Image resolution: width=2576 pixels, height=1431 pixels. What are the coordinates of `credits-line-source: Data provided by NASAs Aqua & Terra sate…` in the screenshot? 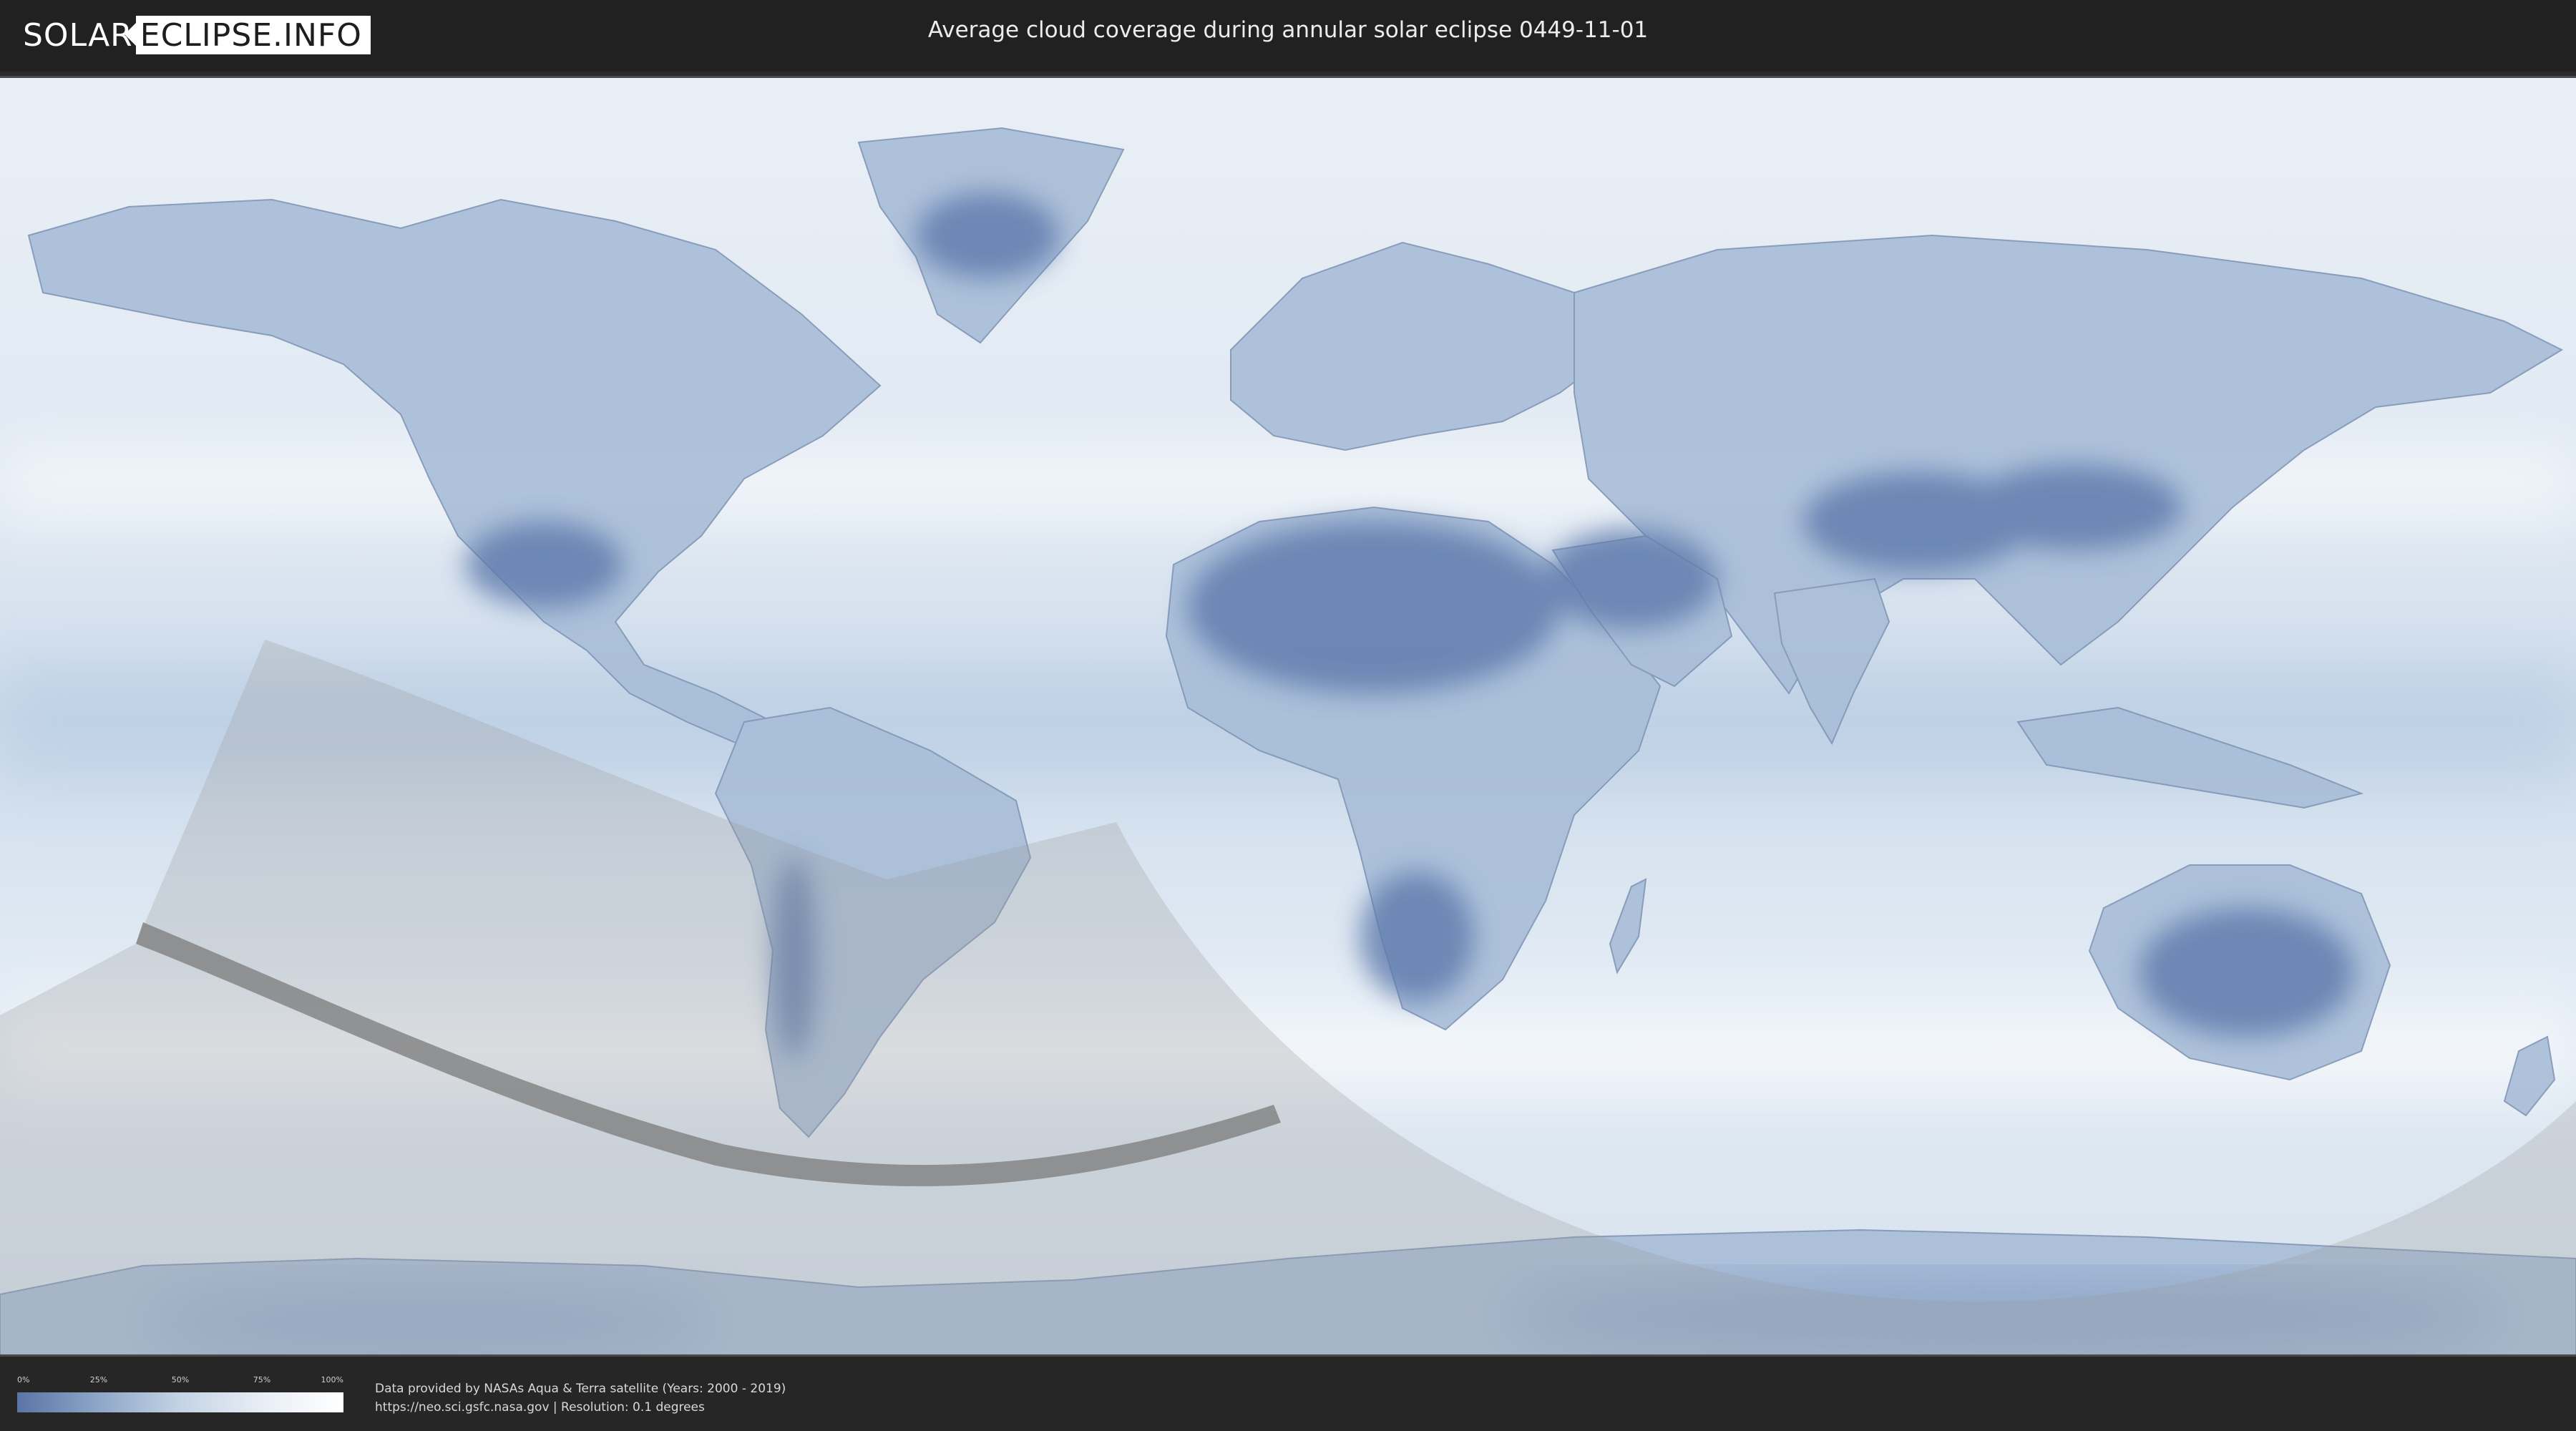 It's located at (580, 1389).